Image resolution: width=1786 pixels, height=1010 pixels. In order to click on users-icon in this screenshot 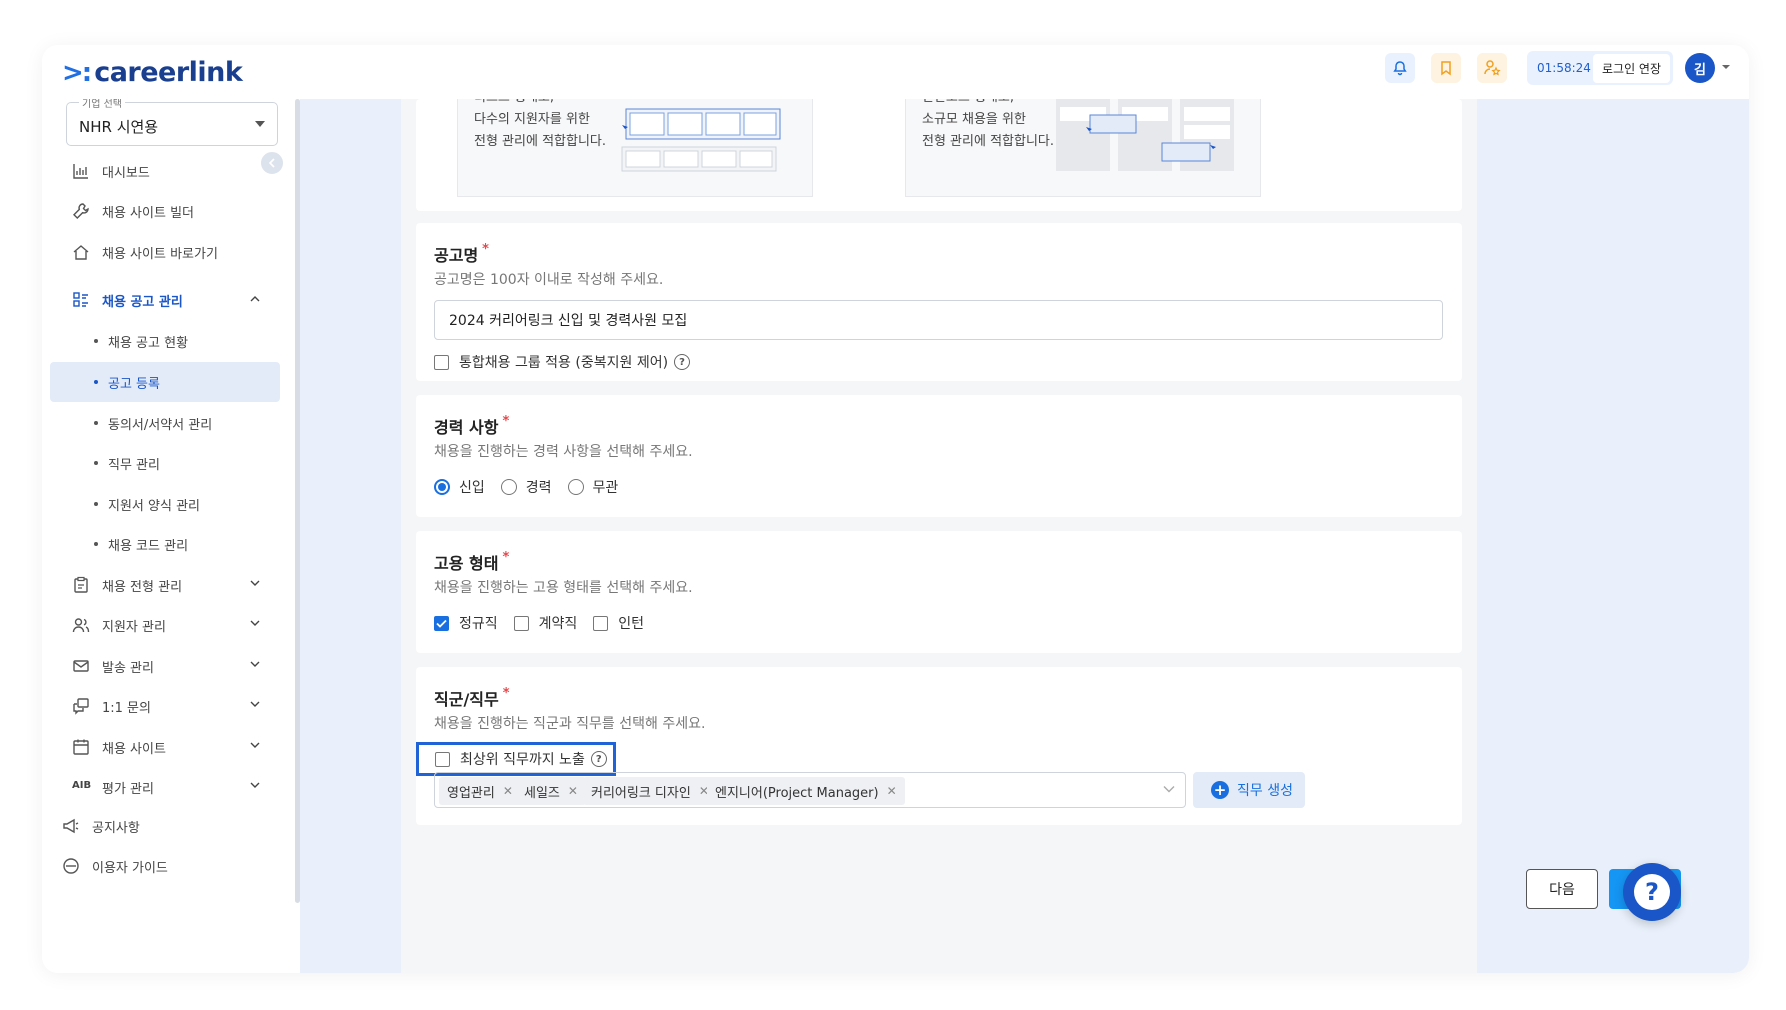, I will do `click(81, 625)`.